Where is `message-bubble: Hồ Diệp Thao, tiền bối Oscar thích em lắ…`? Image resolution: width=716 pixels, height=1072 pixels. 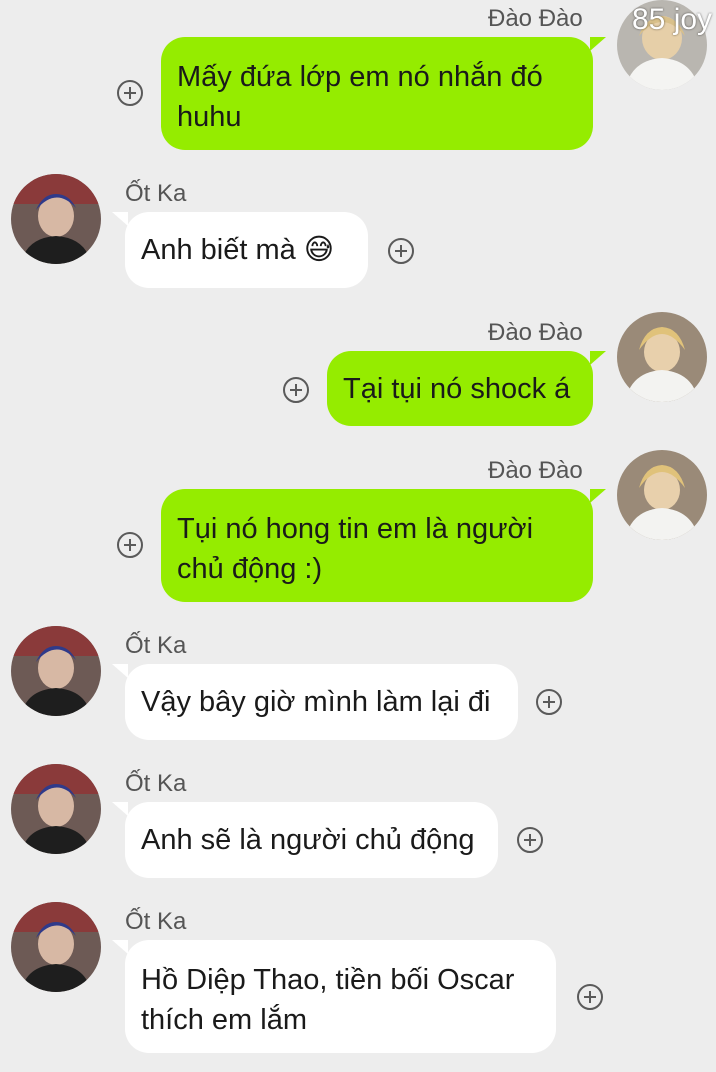
message-bubble: Hồ Diệp Thao, tiền bối Oscar thích em lắ… is located at coordinates (334, 996).